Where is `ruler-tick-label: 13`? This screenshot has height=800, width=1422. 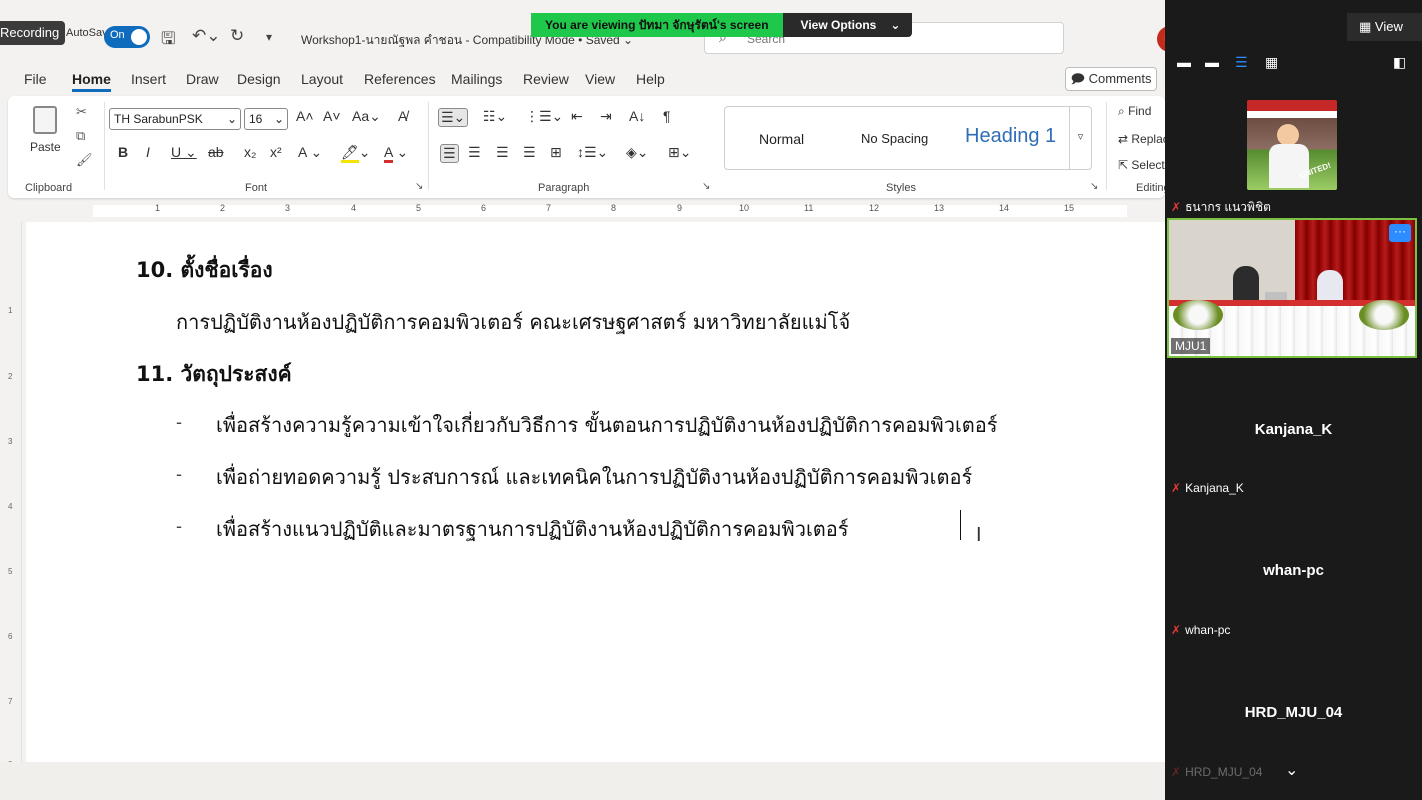
ruler-tick-label: 13 is located at coordinates (939, 208).